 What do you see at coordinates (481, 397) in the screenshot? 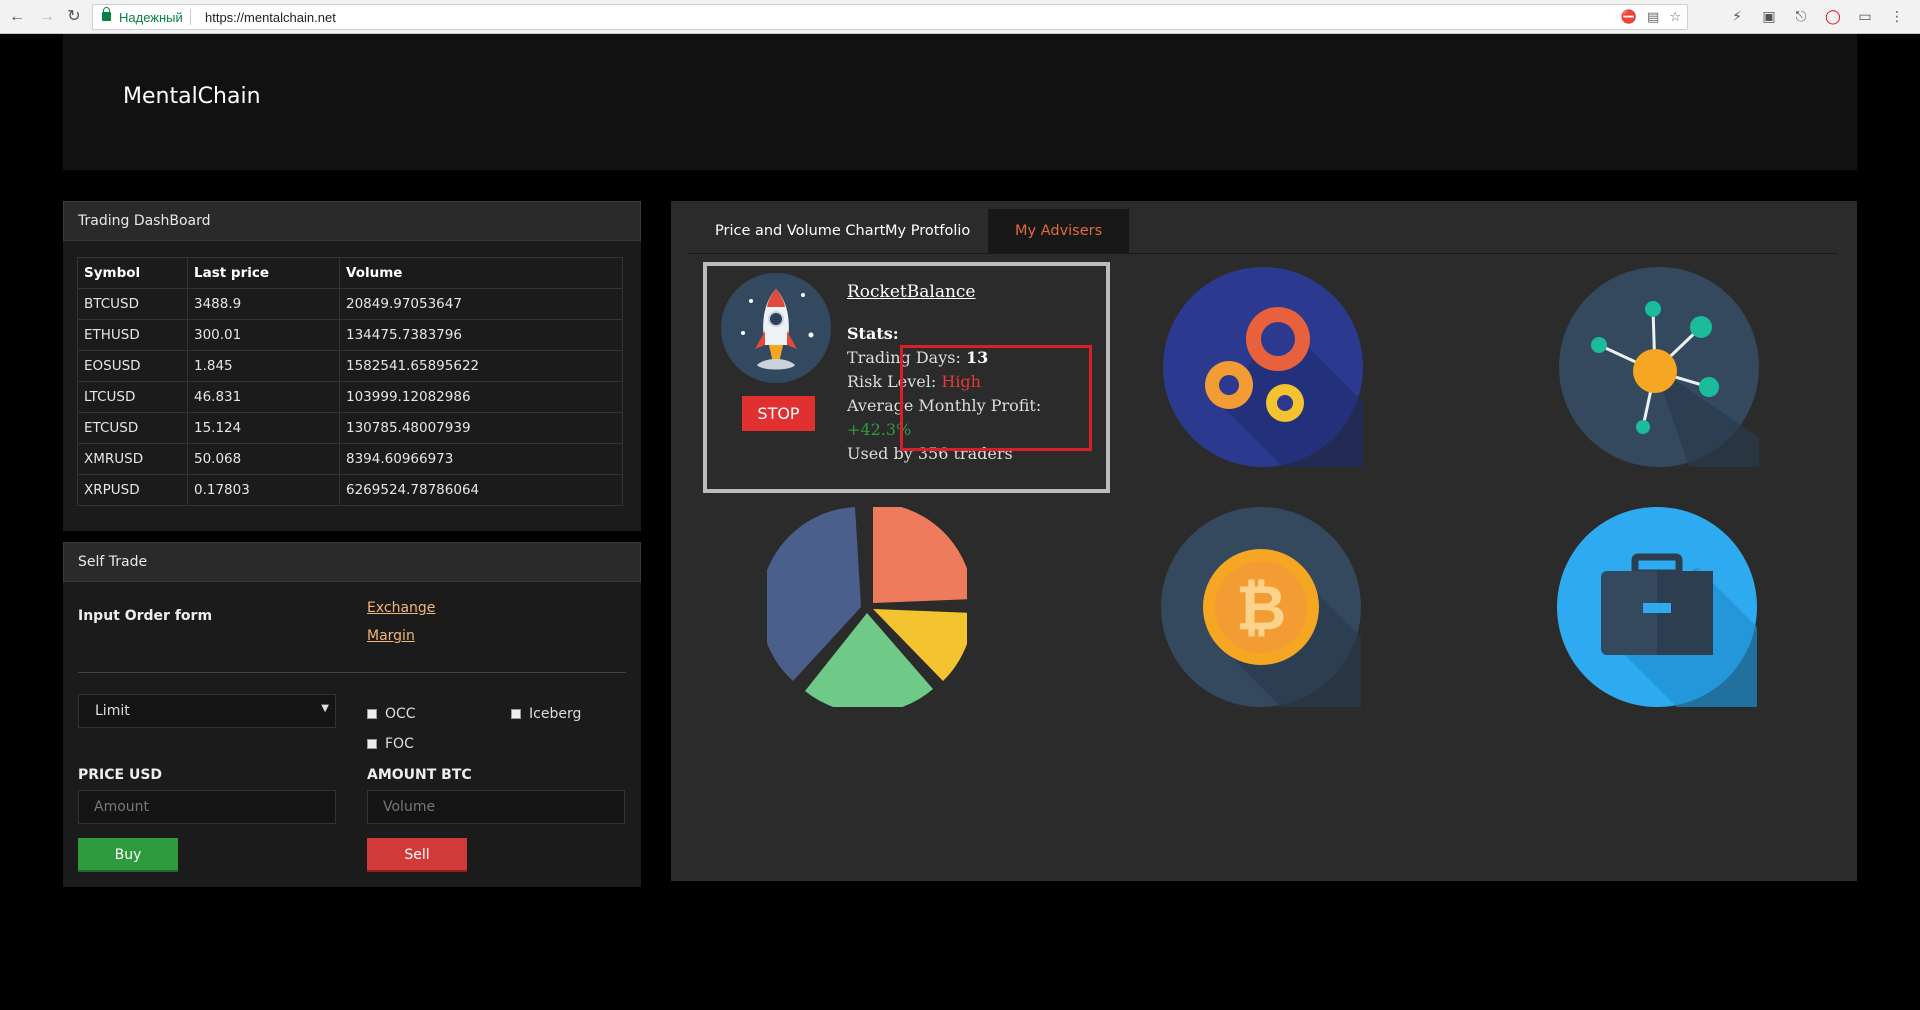
I see `volume-cell: 103999.12082986` at bounding box center [481, 397].